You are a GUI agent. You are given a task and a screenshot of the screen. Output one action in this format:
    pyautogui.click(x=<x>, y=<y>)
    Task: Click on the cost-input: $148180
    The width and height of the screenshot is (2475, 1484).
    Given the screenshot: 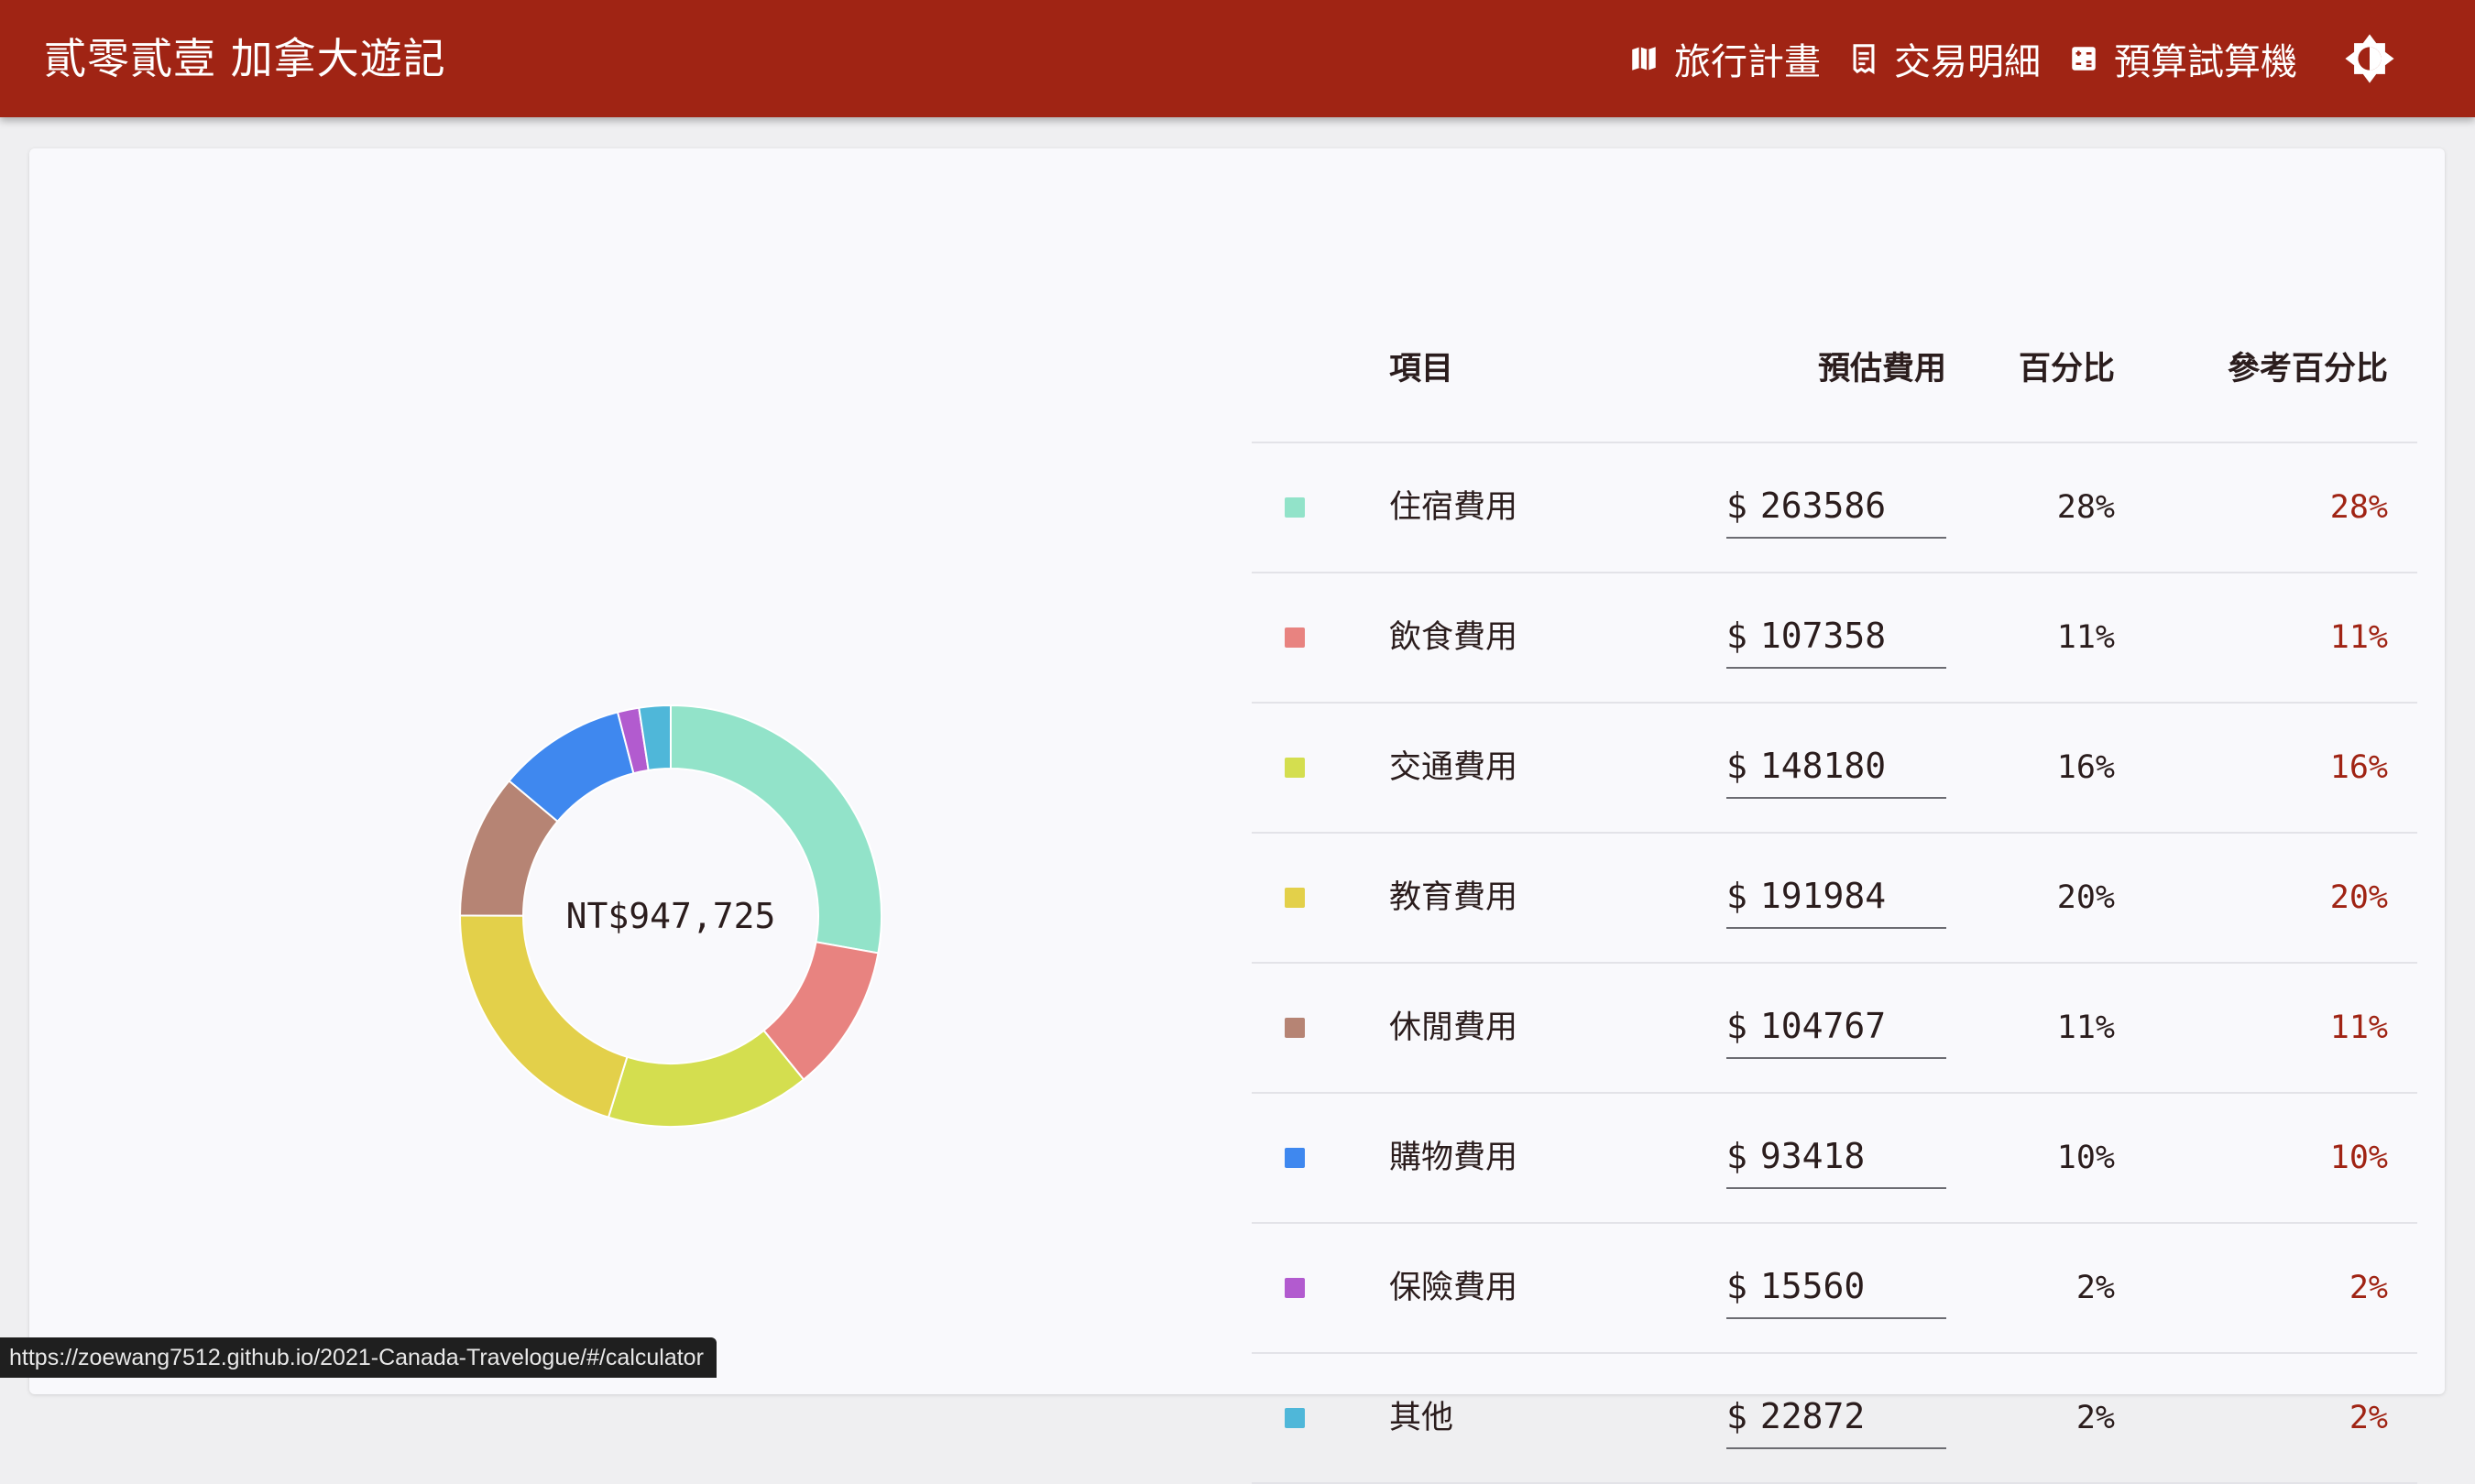 What is the action you would take?
    pyautogui.click(x=1836, y=767)
    